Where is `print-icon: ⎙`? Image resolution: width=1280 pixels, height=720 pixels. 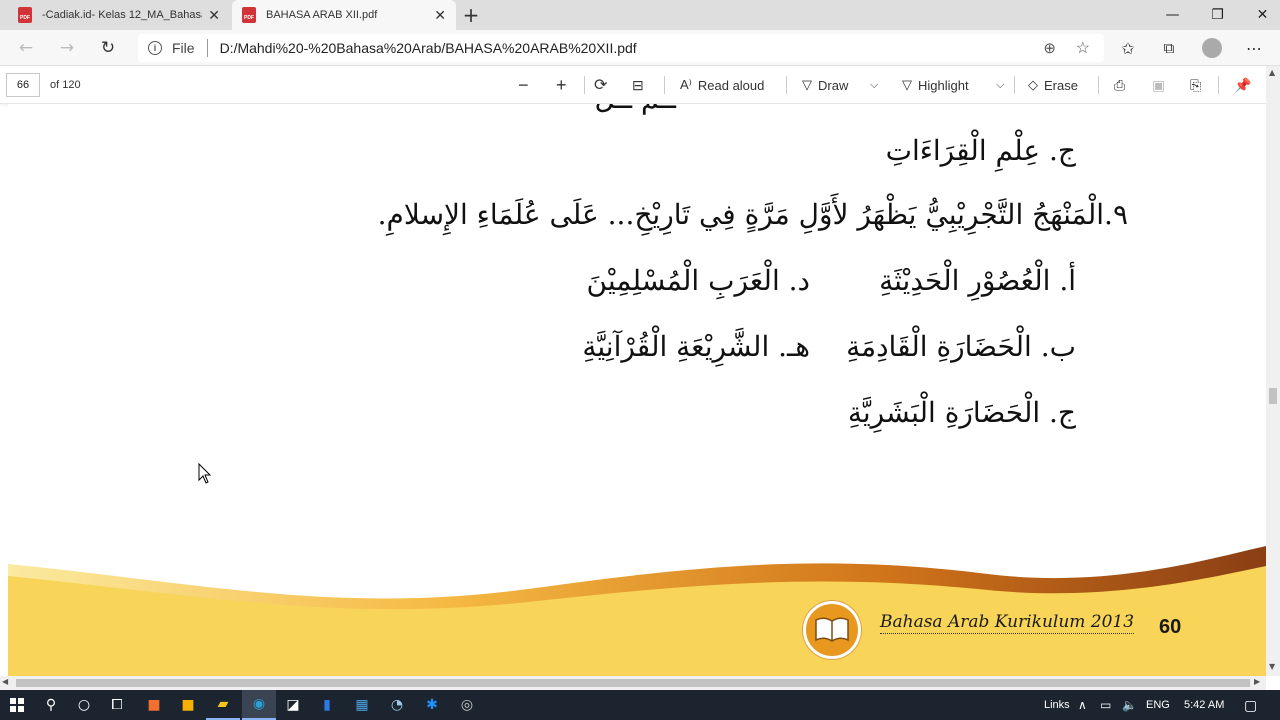 print-icon: ⎙ is located at coordinates (1119, 85).